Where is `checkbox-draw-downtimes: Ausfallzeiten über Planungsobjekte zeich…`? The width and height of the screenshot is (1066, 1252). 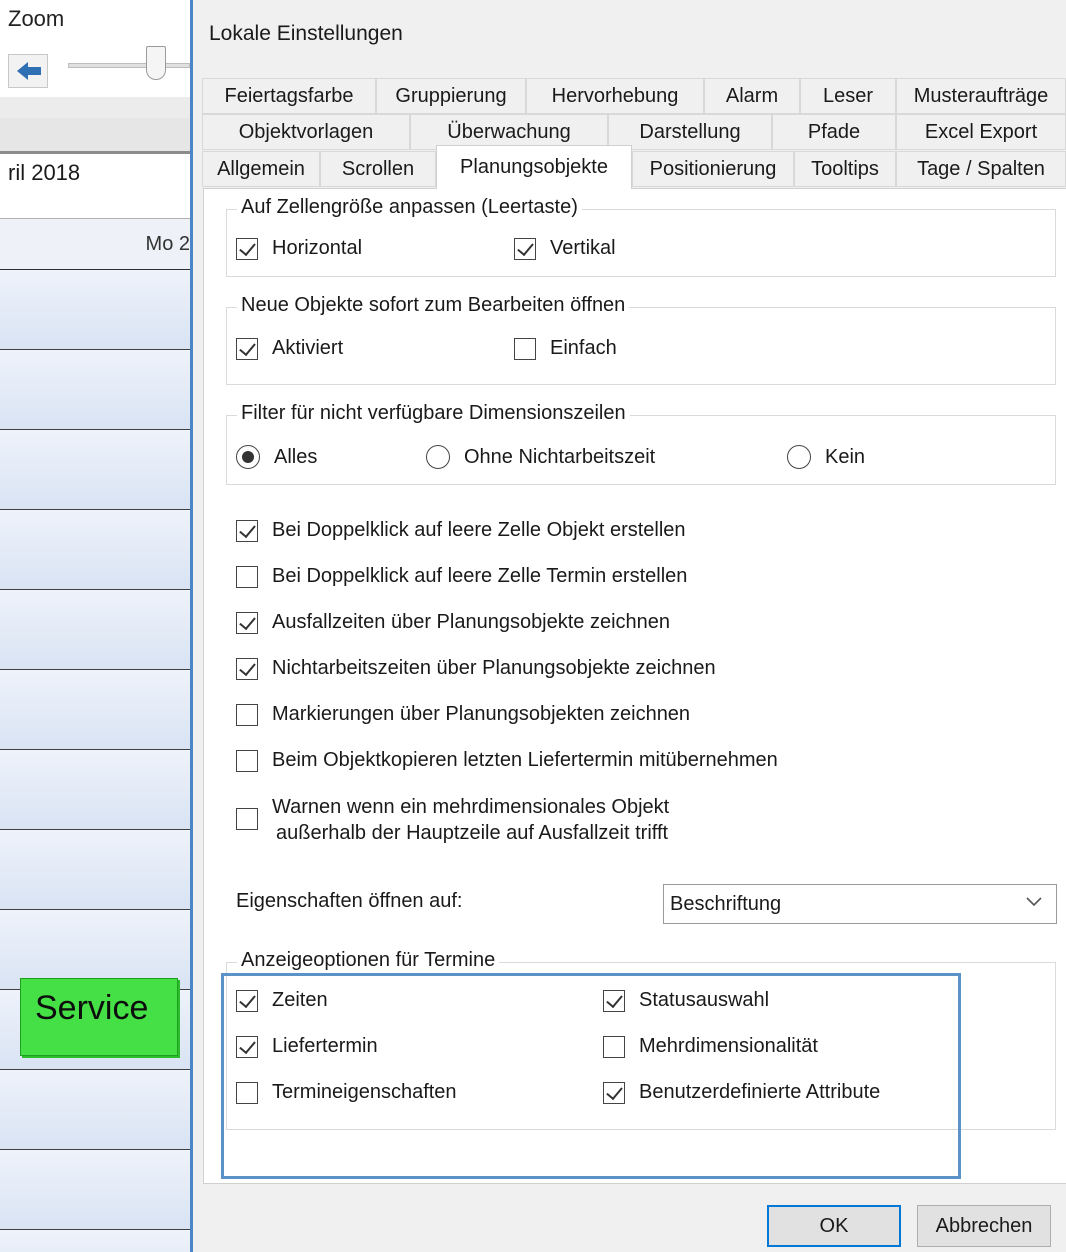 checkbox-draw-downtimes: Ausfallzeiten über Planungsobjekte zeich… is located at coordinates (453, 622).